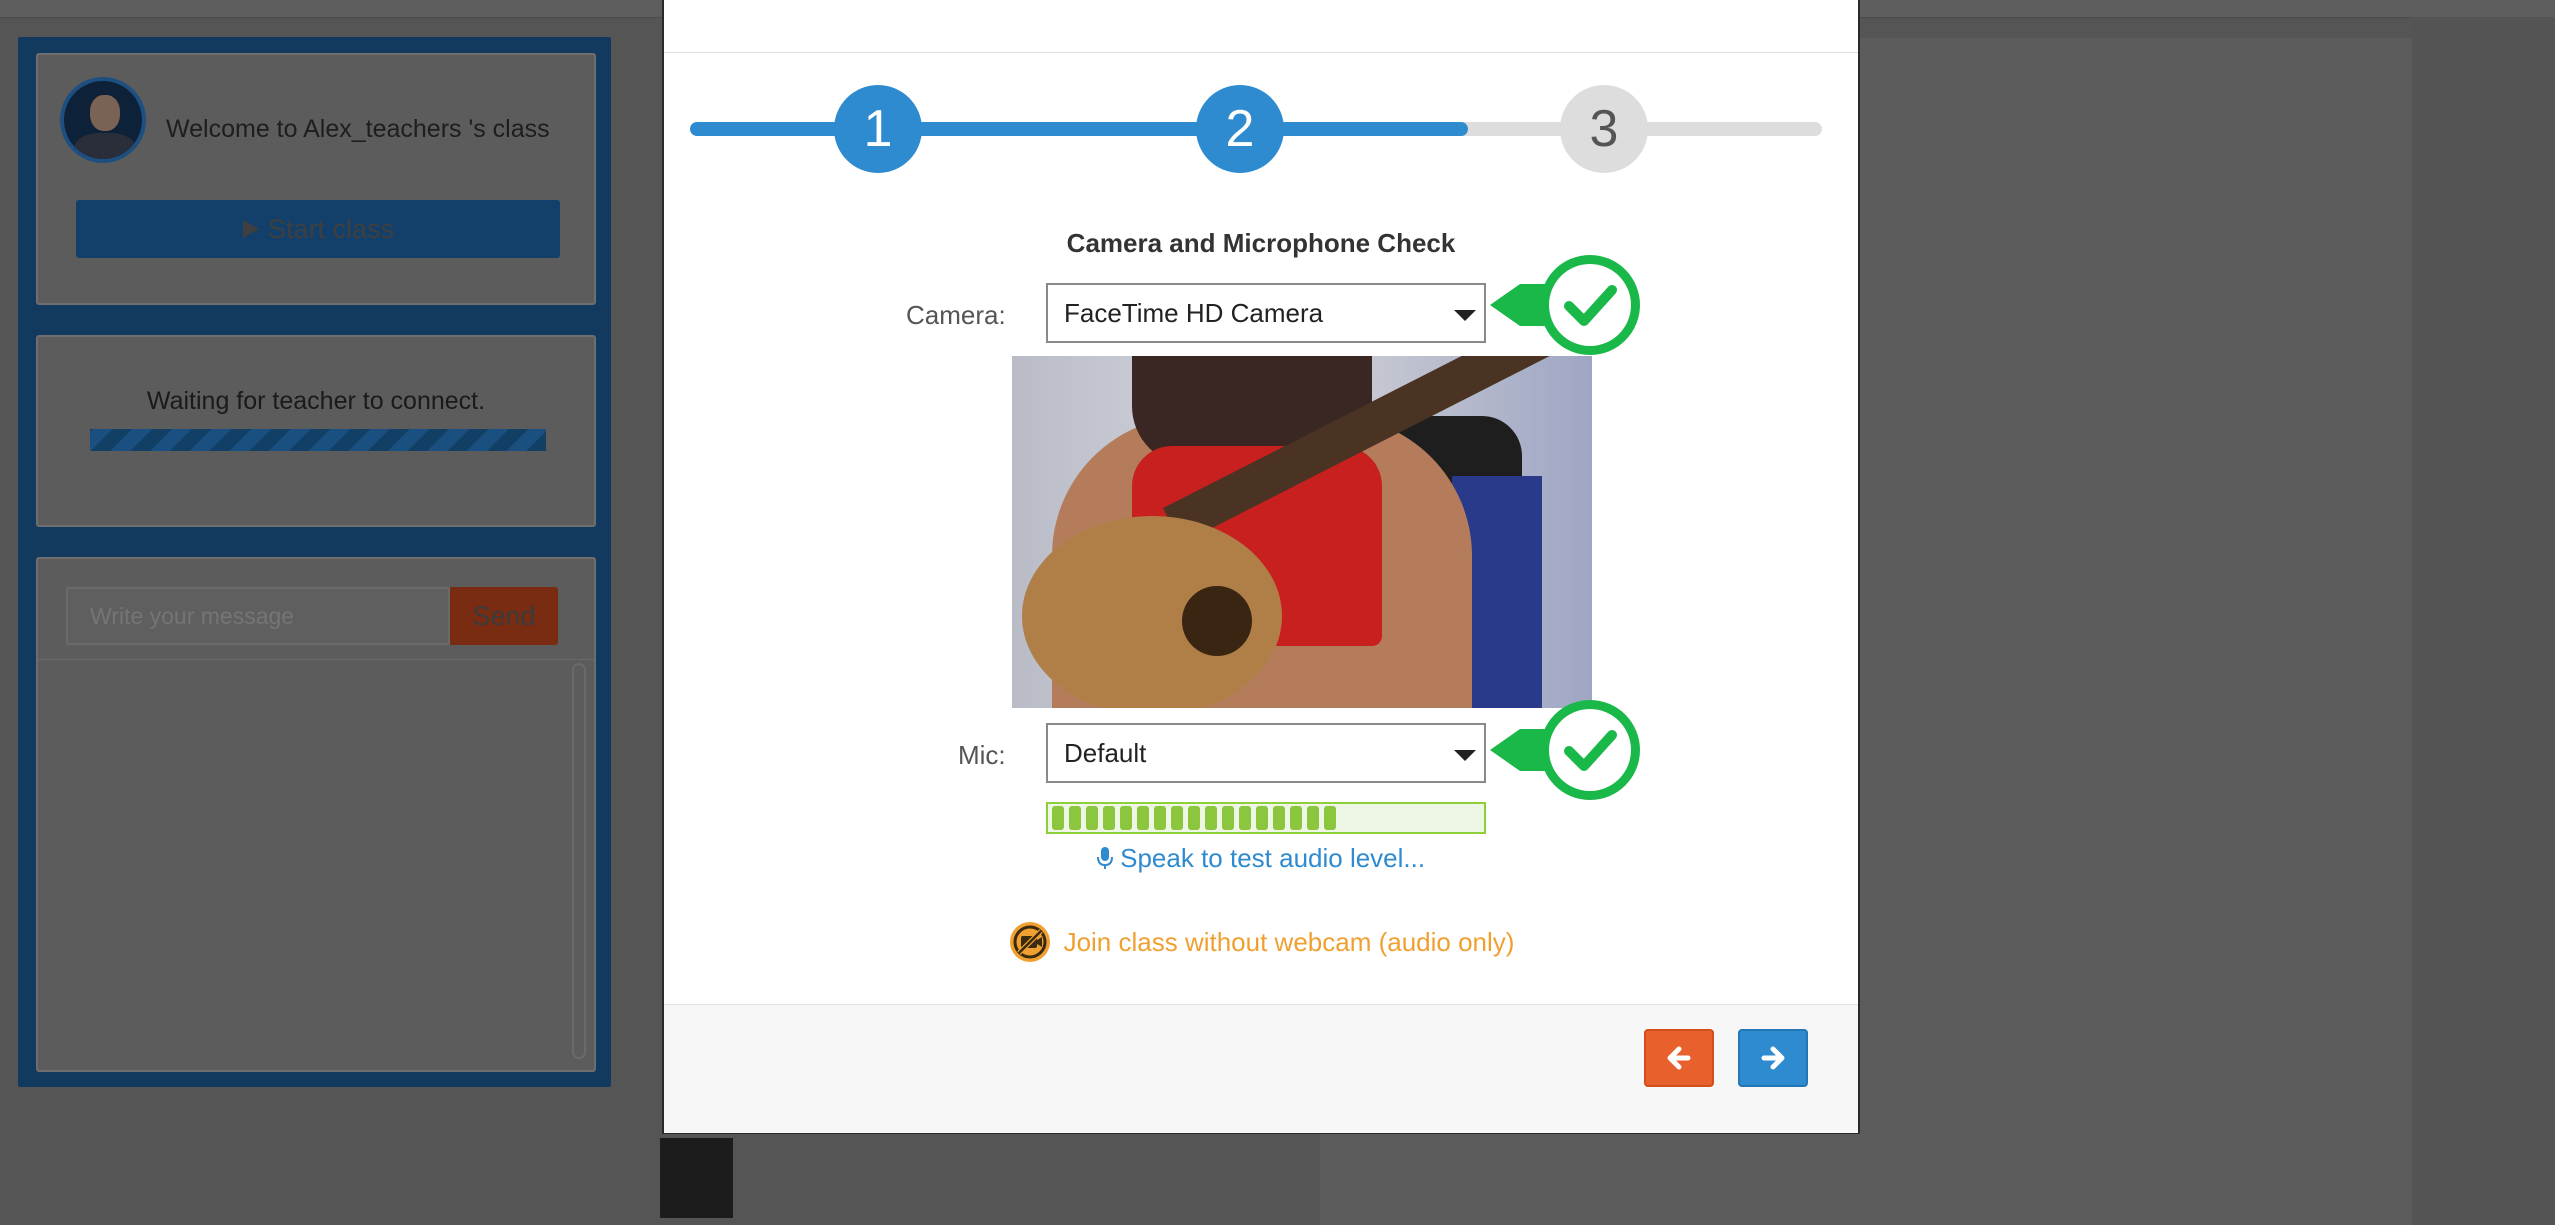  What do you see at coordinates (316, 814) in the screenshot?
I see `chat-card: Send` at bounding box center [316, 814].